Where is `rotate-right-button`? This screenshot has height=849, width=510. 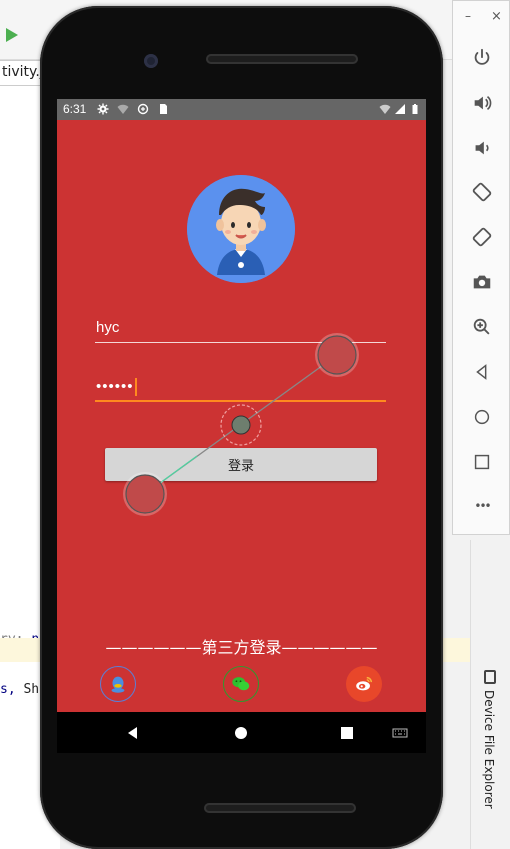
rotate-right-button is located at coordinates (482, 237).